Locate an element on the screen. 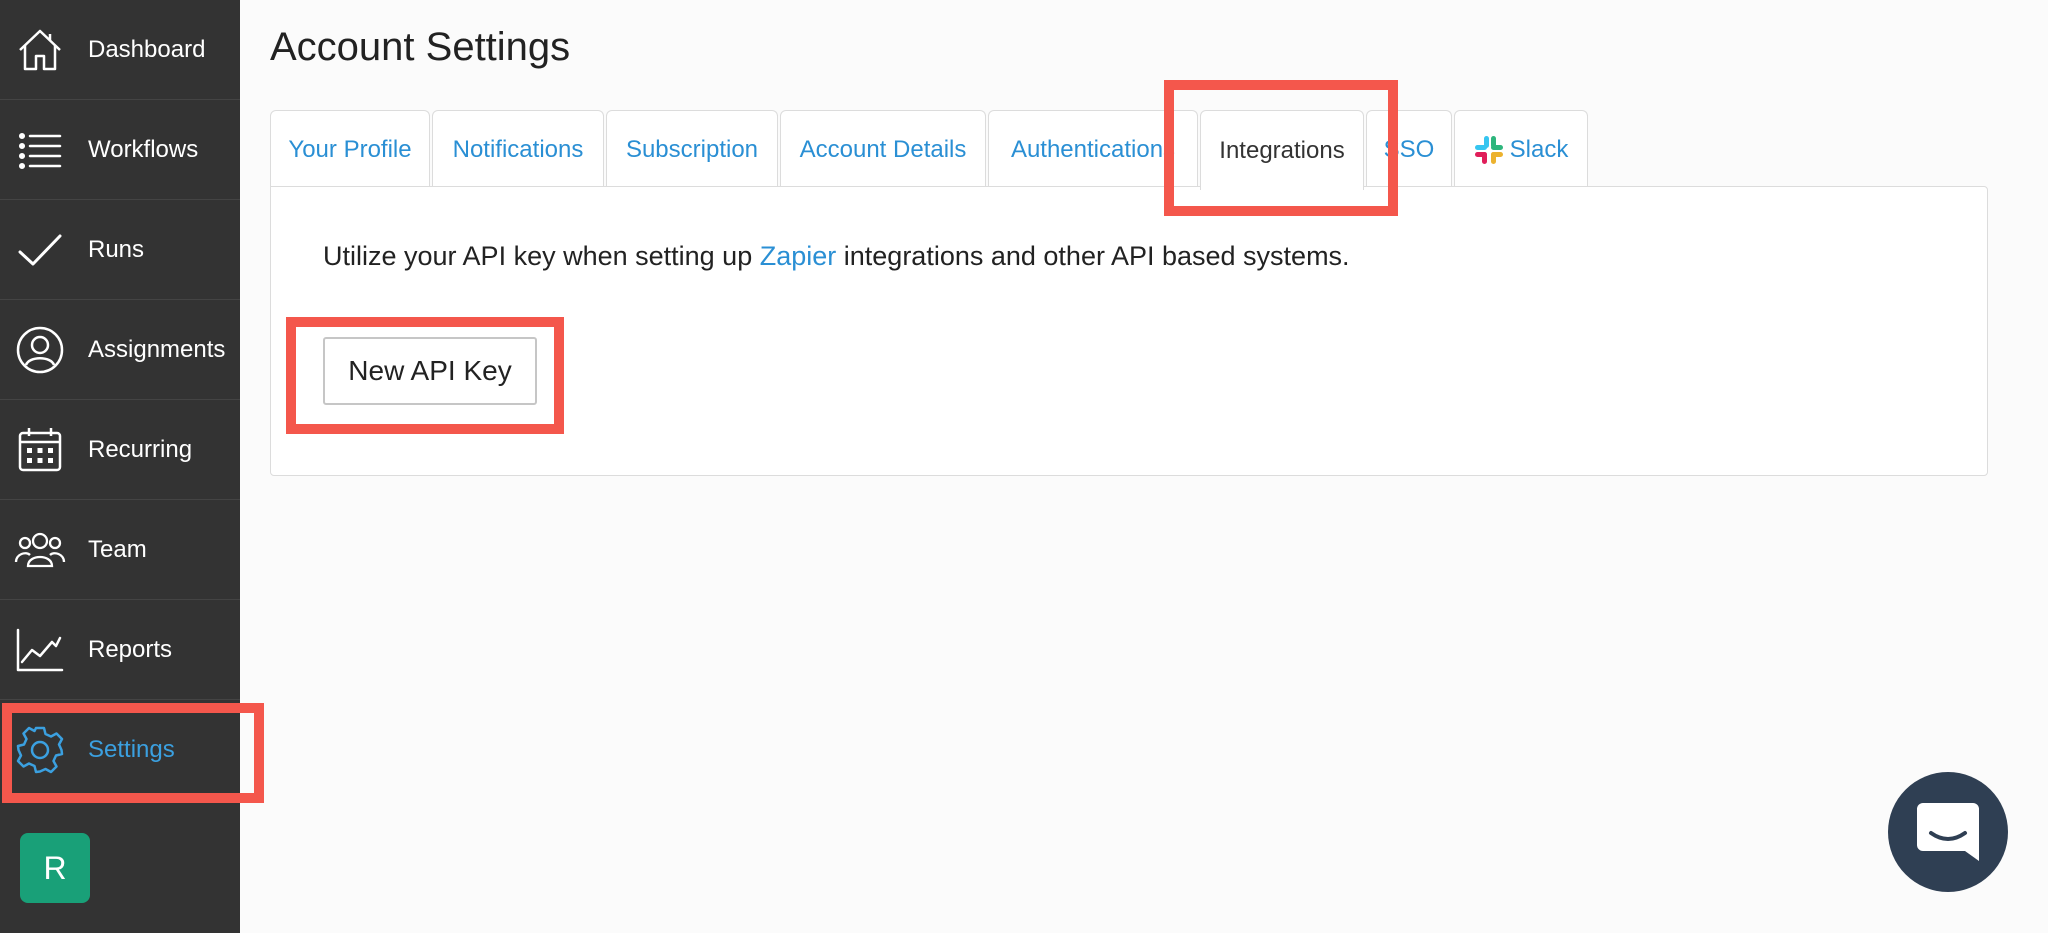 Image resolution: width=2048 pixels, height=933 pixels. calendar-icon is located at coordinates (40, 450).